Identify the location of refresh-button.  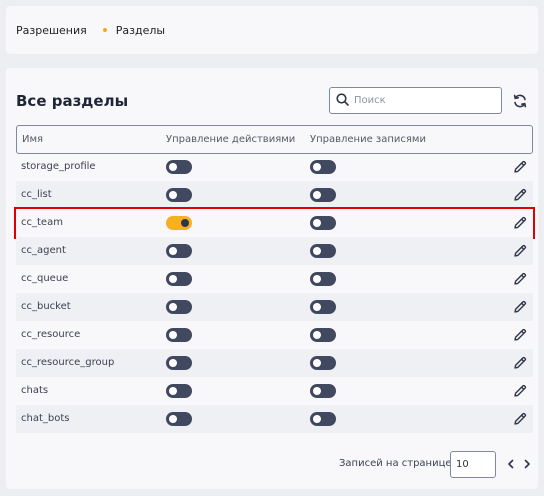
(520, 101).